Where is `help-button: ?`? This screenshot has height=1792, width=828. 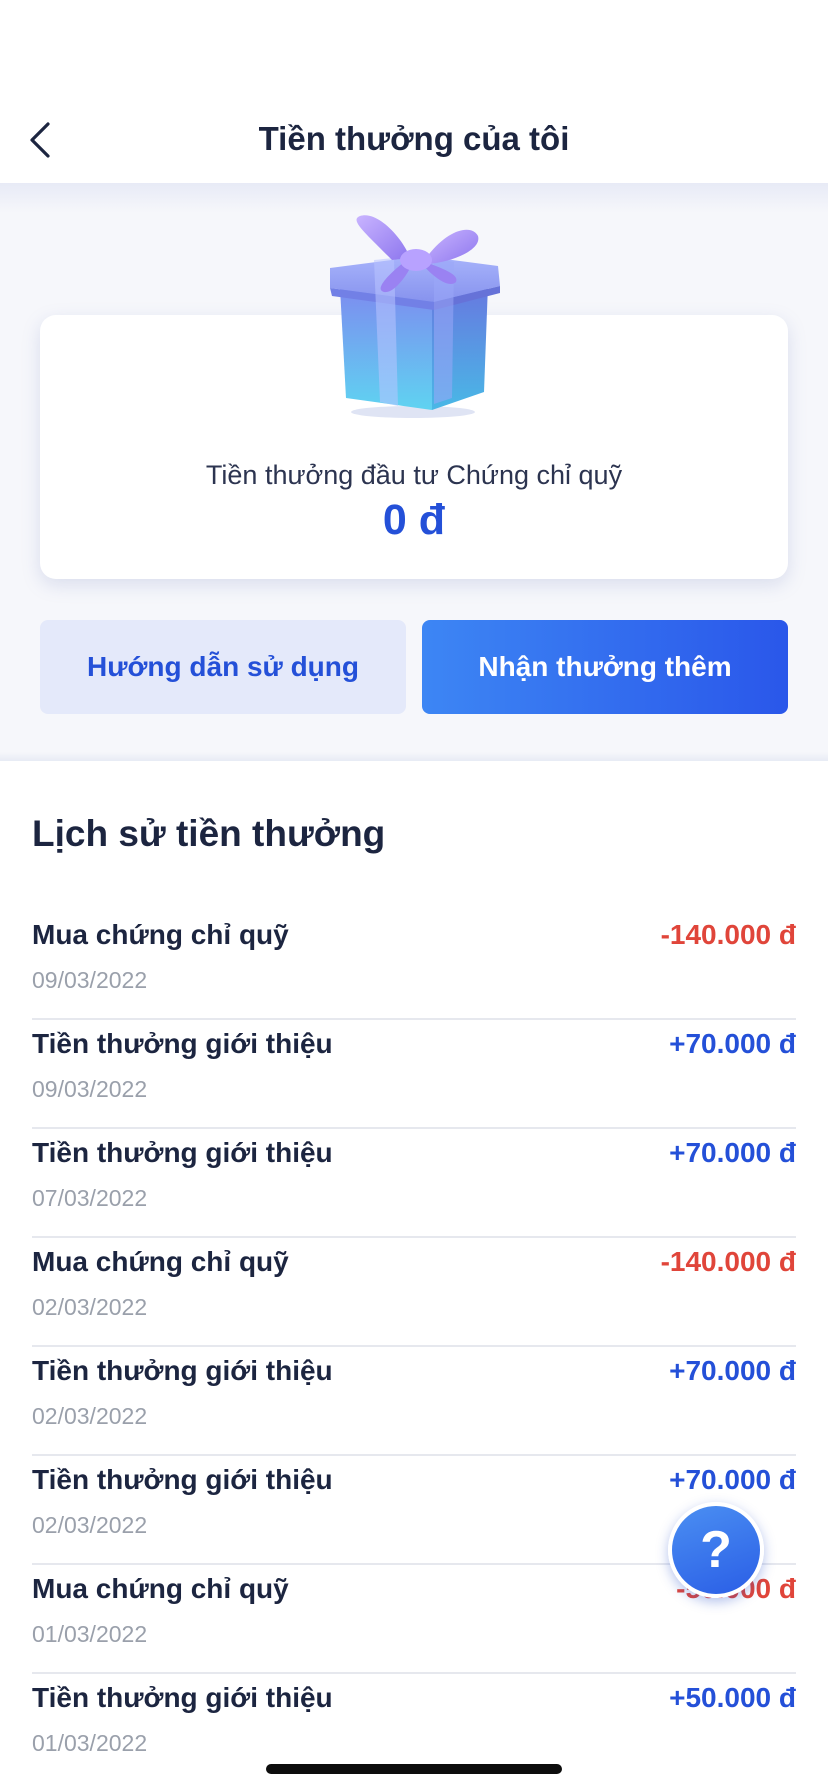
help-button: ? is located at coordinates (716, 1550).